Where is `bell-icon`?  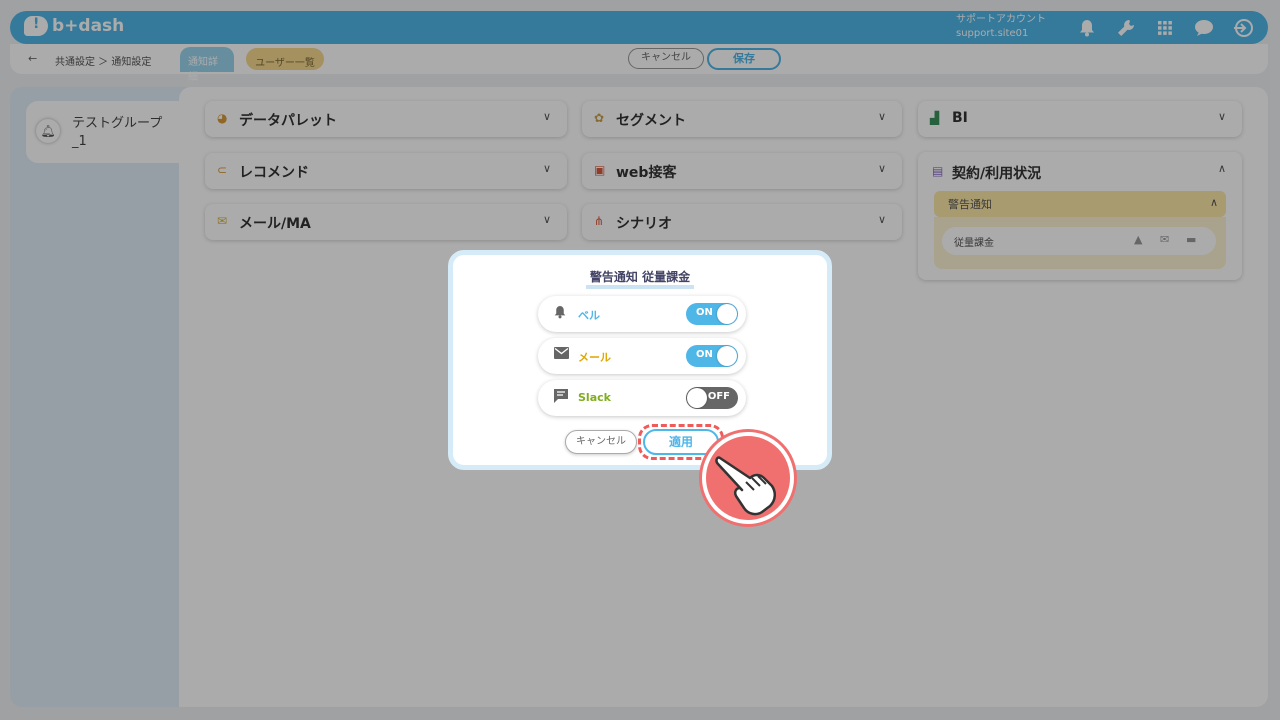
bell-icon is located at coordinates (560, 314).